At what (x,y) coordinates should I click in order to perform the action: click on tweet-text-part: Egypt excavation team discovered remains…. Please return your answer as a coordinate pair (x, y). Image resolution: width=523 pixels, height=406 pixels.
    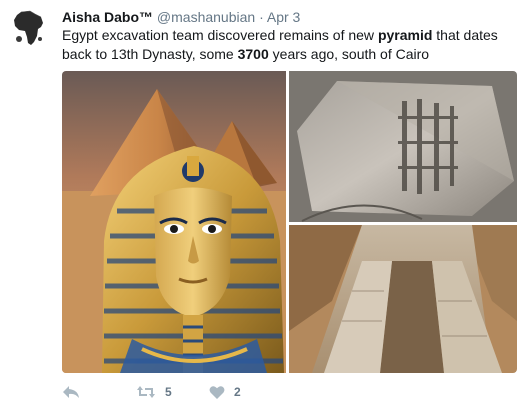
    Looking at the image, I should click on (220, 35).